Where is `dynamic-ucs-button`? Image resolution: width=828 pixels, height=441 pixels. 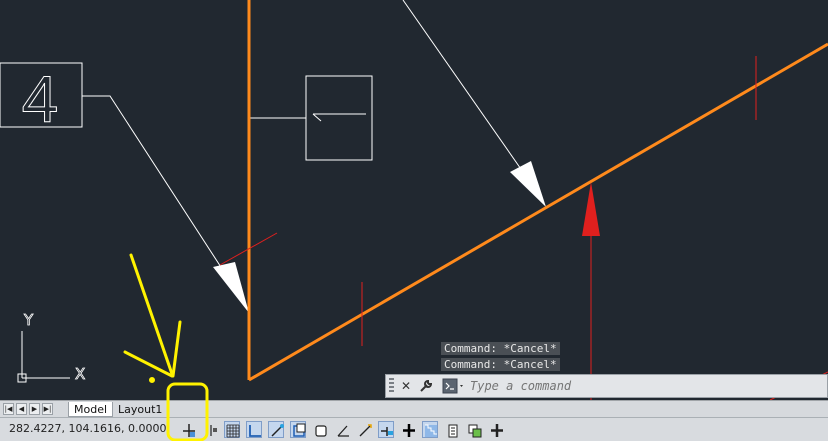
dynamic-ucs-button is located at coordinates (364, 429).